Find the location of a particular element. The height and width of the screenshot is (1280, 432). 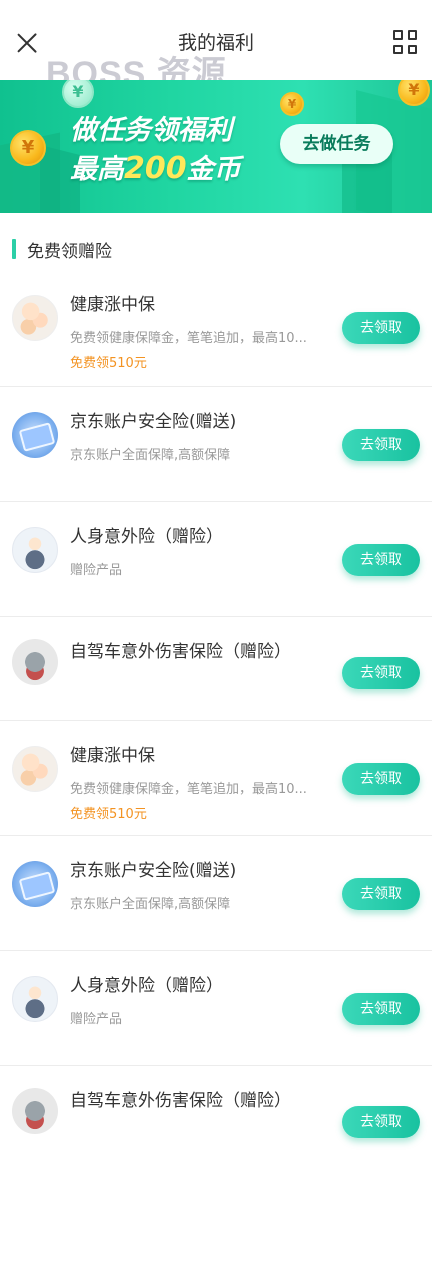

top-bar: 我的福利 BOSS 资源 is located at coordinates (216, 46).